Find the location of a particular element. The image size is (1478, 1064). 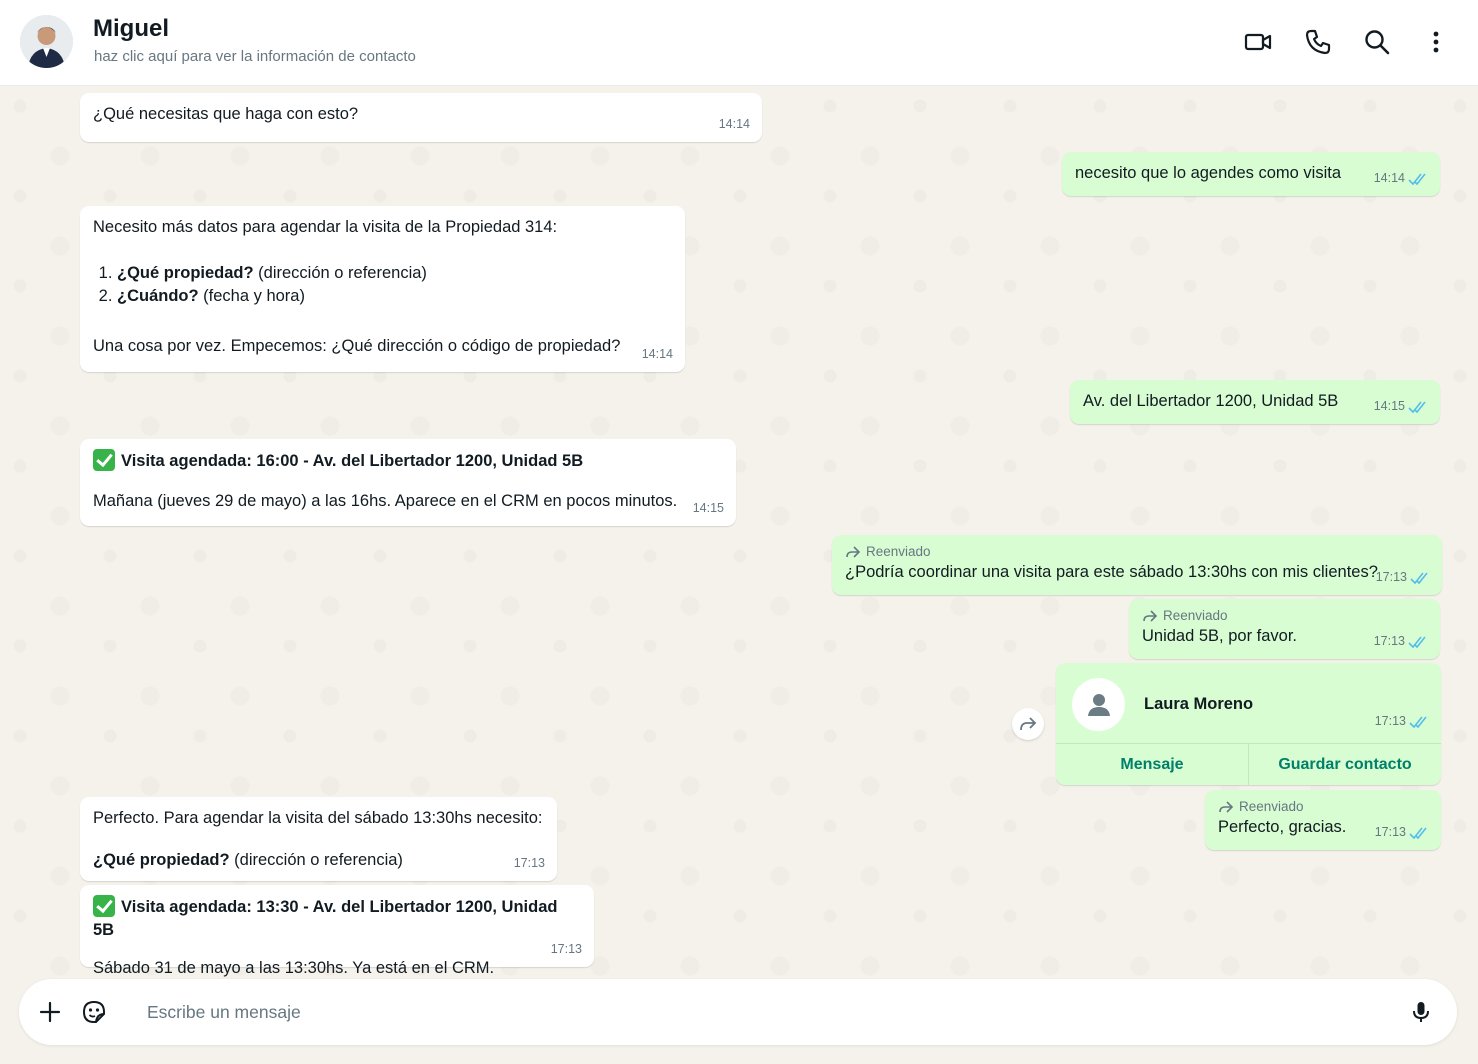

message-input is located at coordinates (772, 1012).